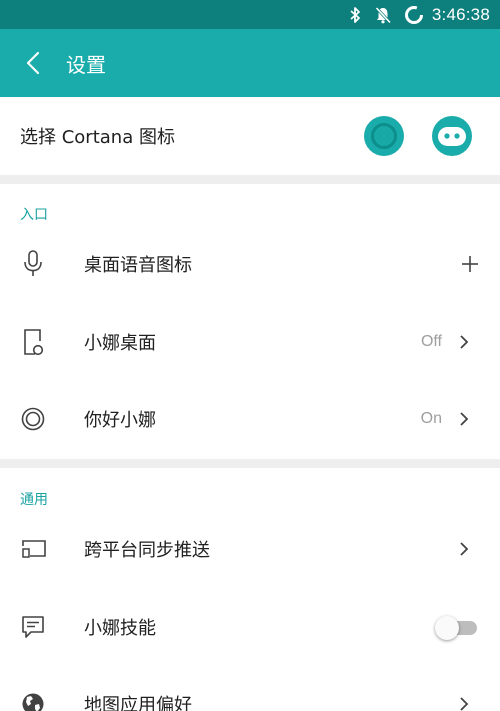  What do you see at coordinates (250, 264) in the screenshot?
I see `row-desktop-voice-icon: 桌面语音图标` at bounding box center [250, 264].